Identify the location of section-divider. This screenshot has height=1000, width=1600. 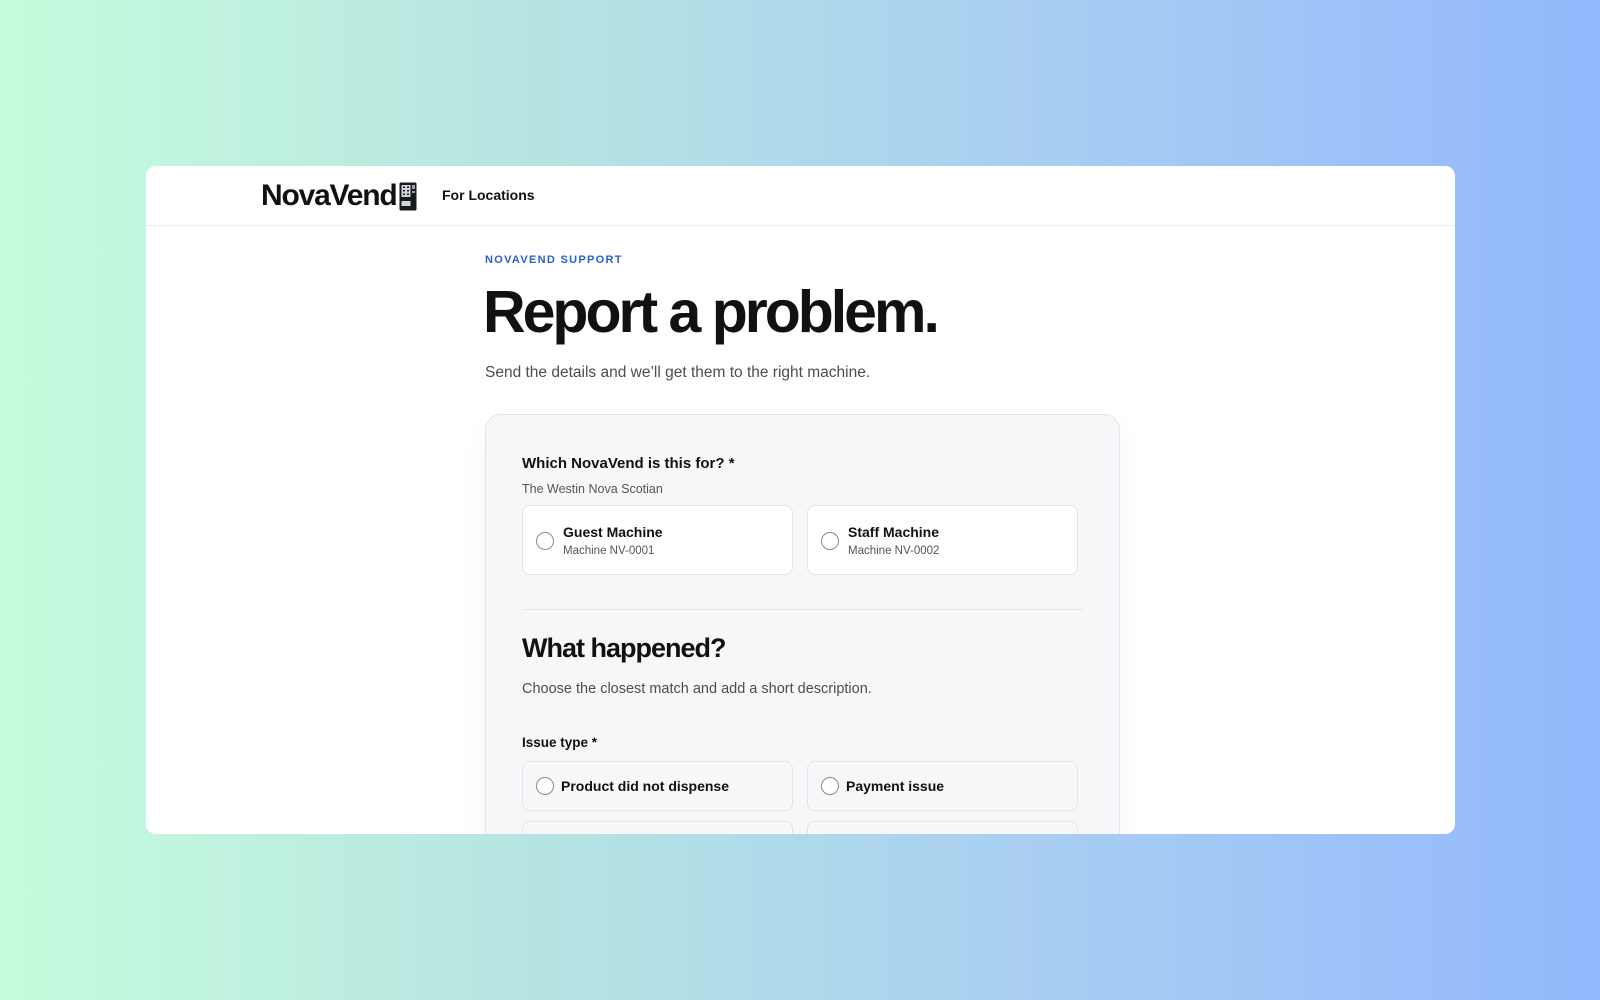
(802, 609).